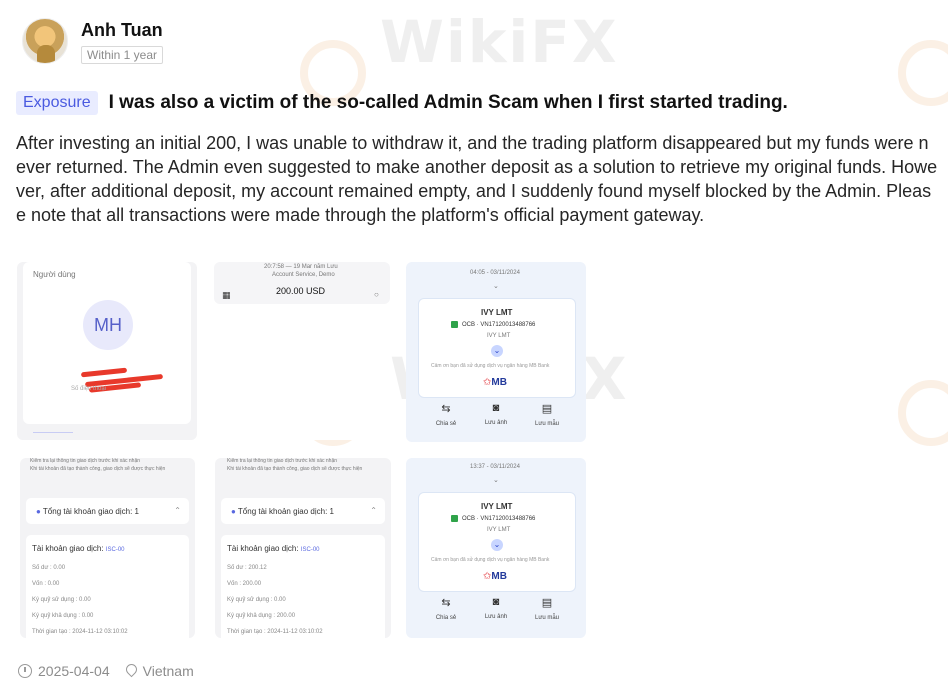  Describe the element at coordinates (499, 42) in the screenshot. I see `watermark-text: WikiFX` at that location.